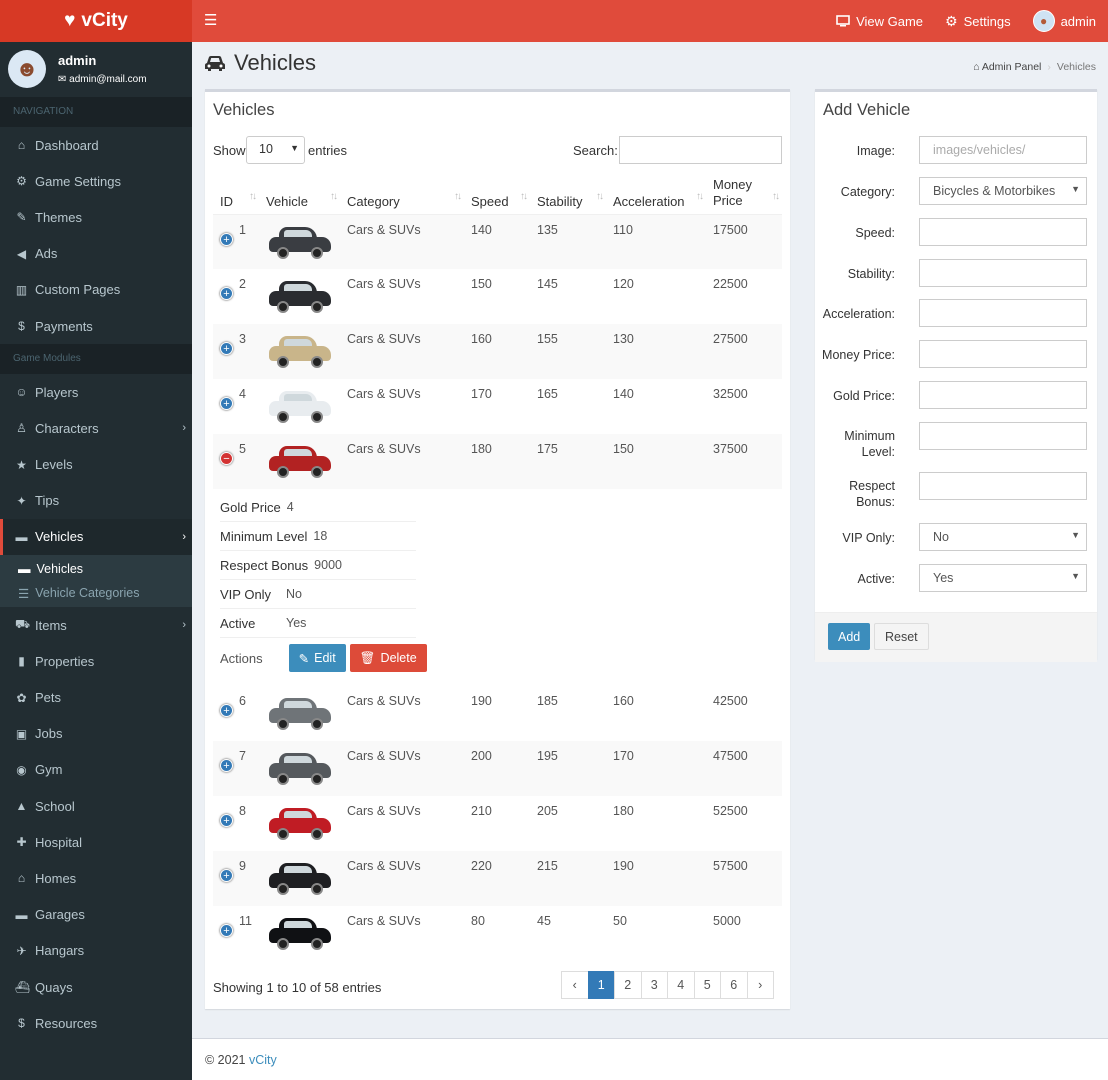 The height and width of the screenshot is (1080, 1108). Describe the element at coordinates (96, 569) in the screenshot. I see `submenu-item-vehicles: ▬ Vehicles` at that location.